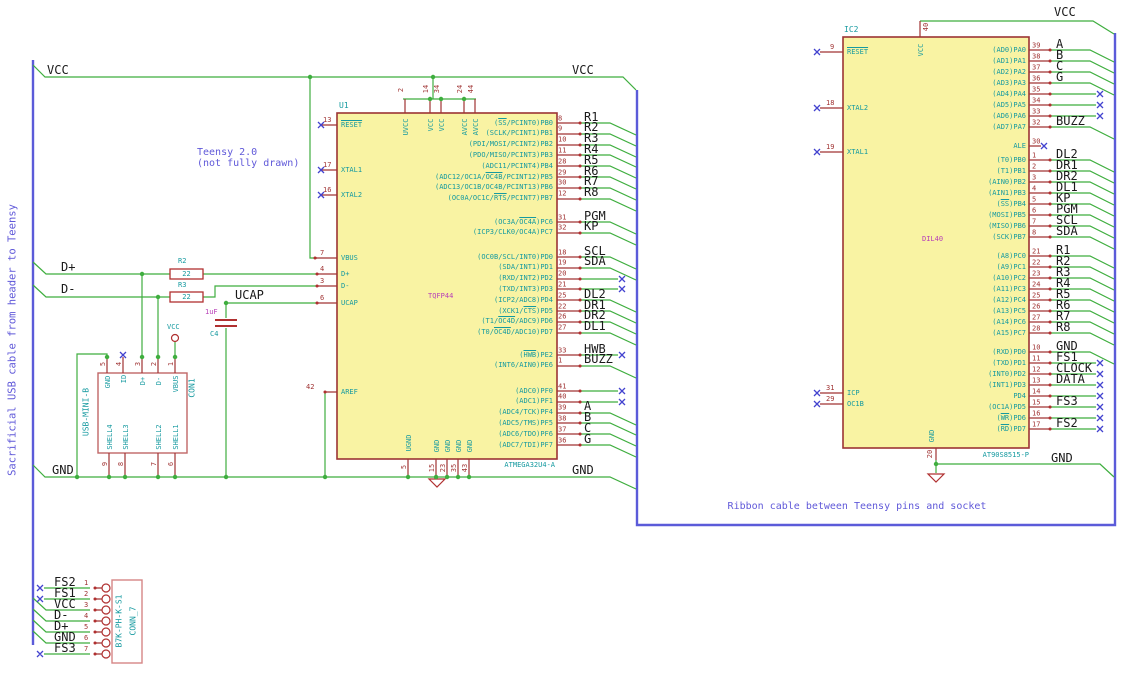 This screenshot has height=690, width=1131. What do you see at coordinates (1009, 351) in the screenshot?
I see `pin-name: (RXD)PD0` at bounding box center [1009, 351].